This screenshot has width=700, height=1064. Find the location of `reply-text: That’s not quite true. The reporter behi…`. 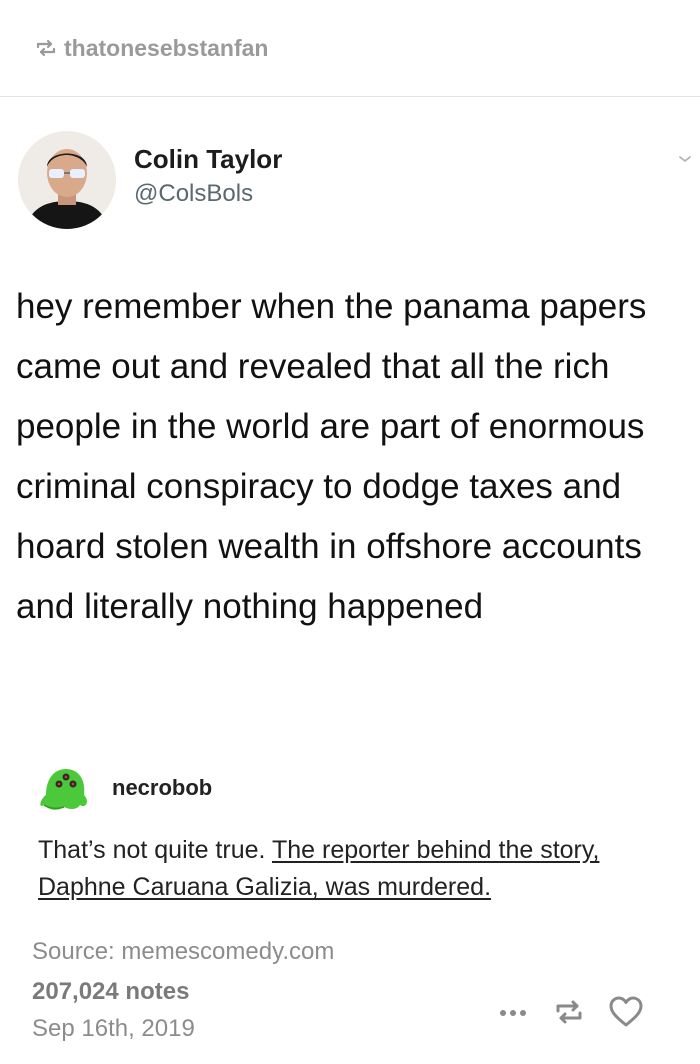

reply-text: That’s not quite true. The reporter behi… is located at coordinates (348, 869).